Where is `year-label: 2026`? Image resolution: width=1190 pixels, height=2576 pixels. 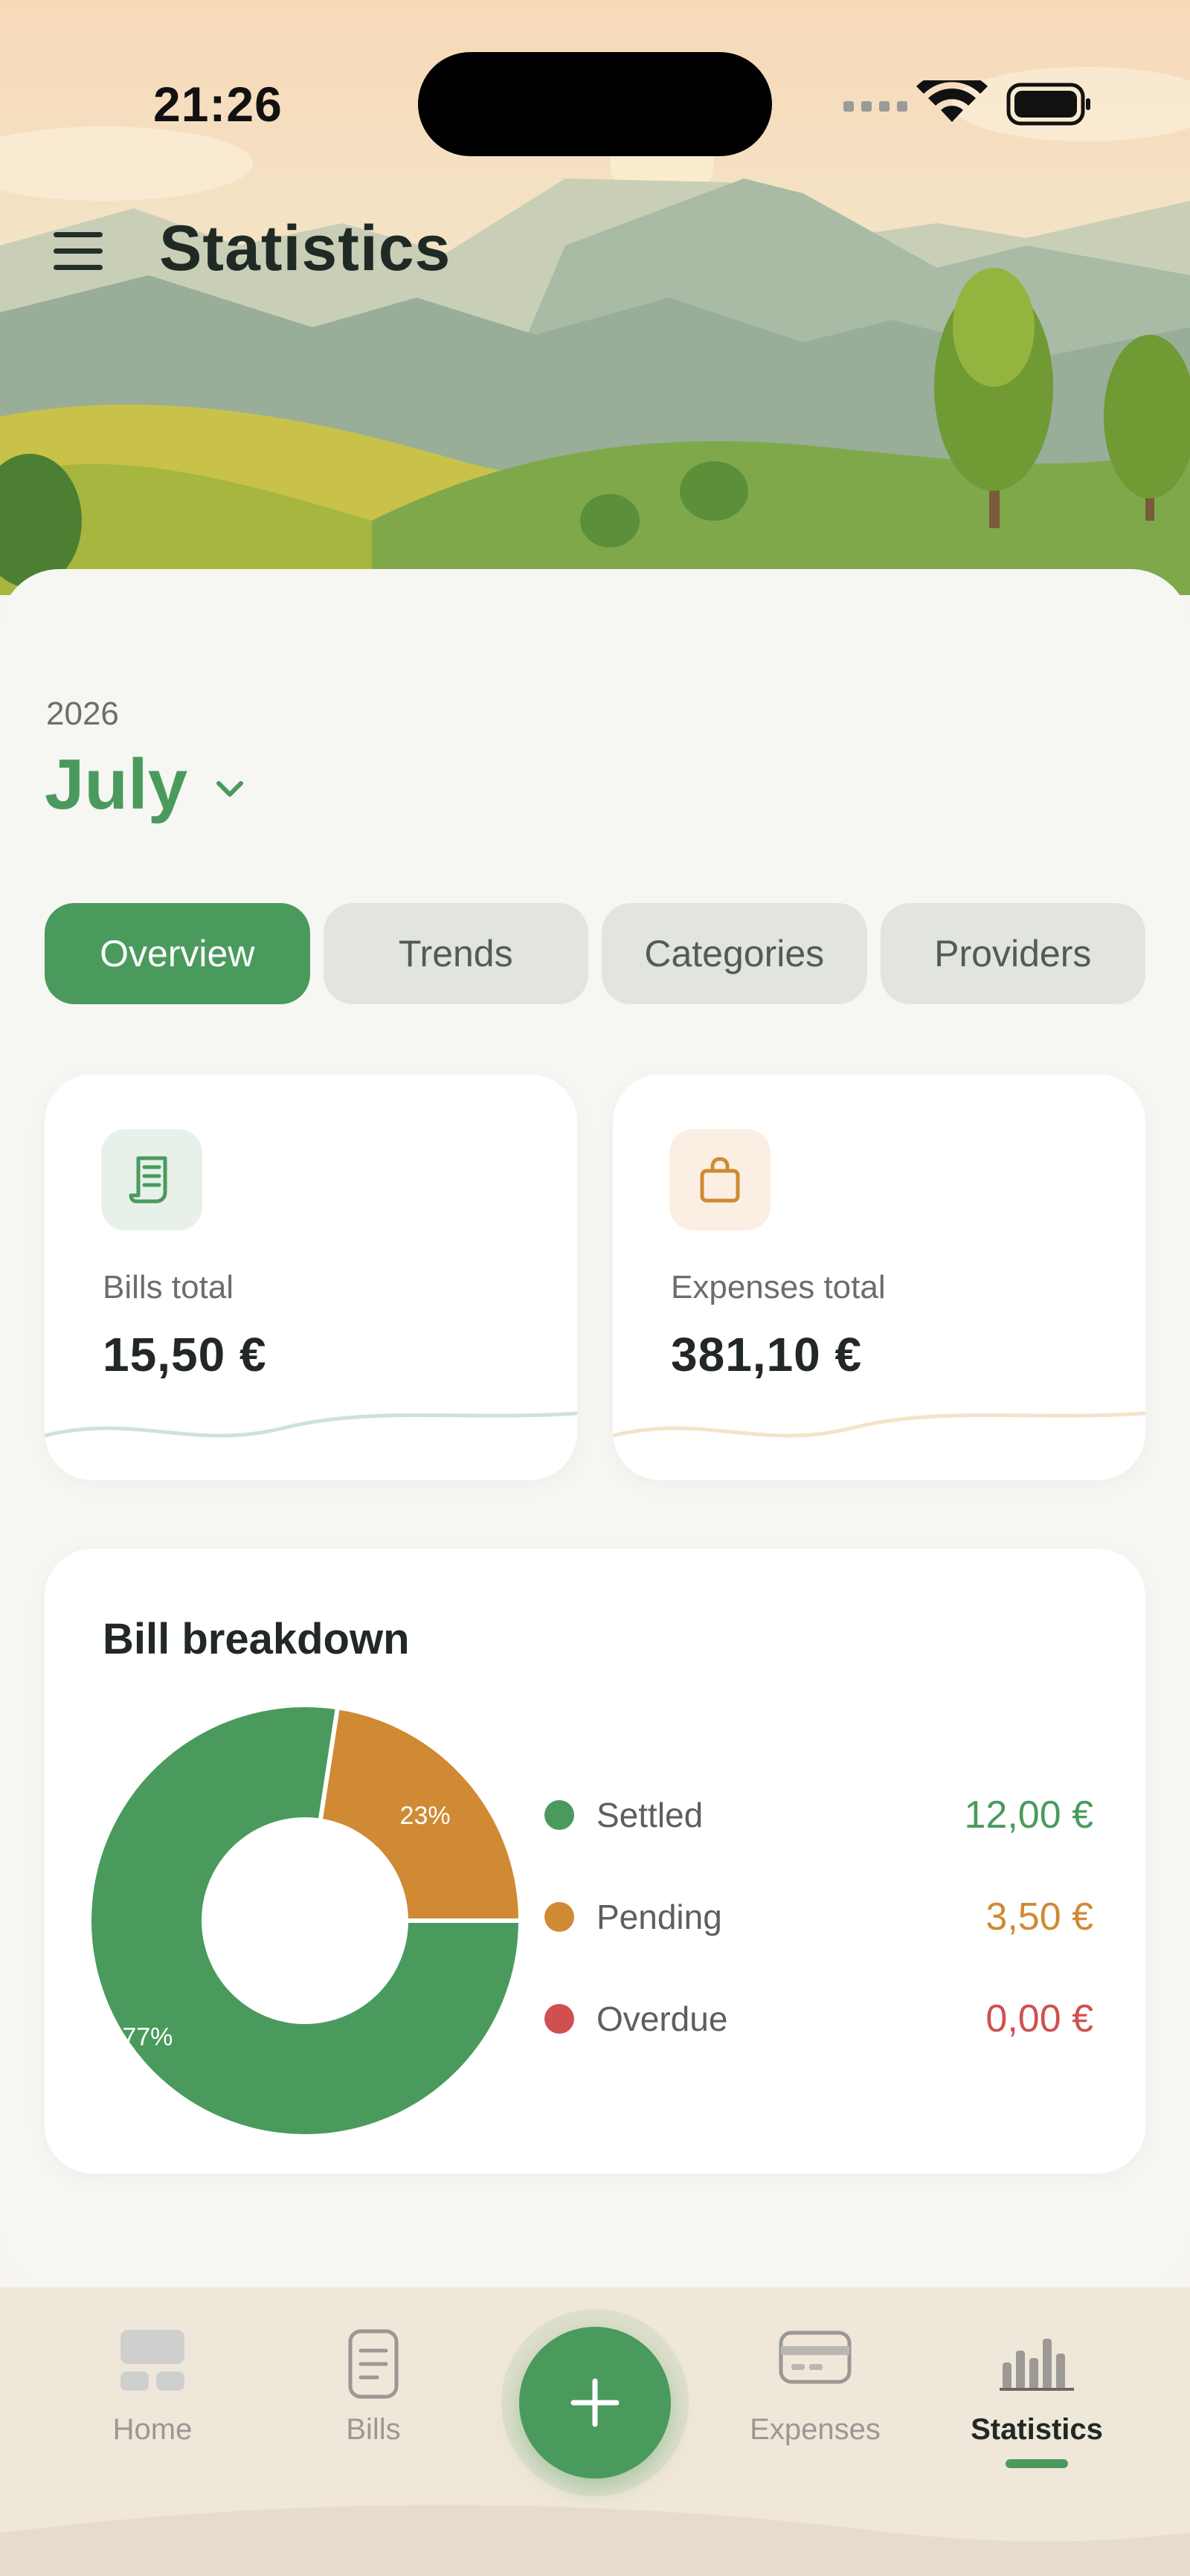 year-label: 2026 is located at coordinates (82, 714).